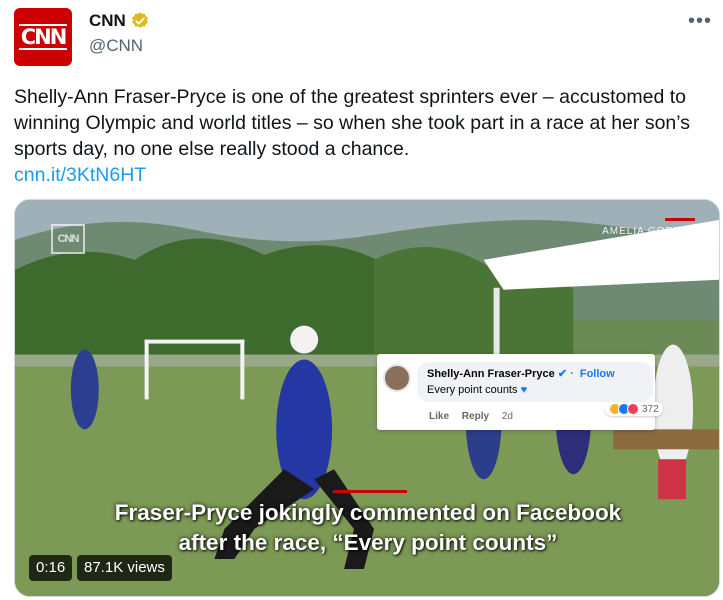 Image resolution: width=723 pixels, height=600 pixels. I want to click on facebook-comment-text: Every point counts ♥, so click(477, 390).